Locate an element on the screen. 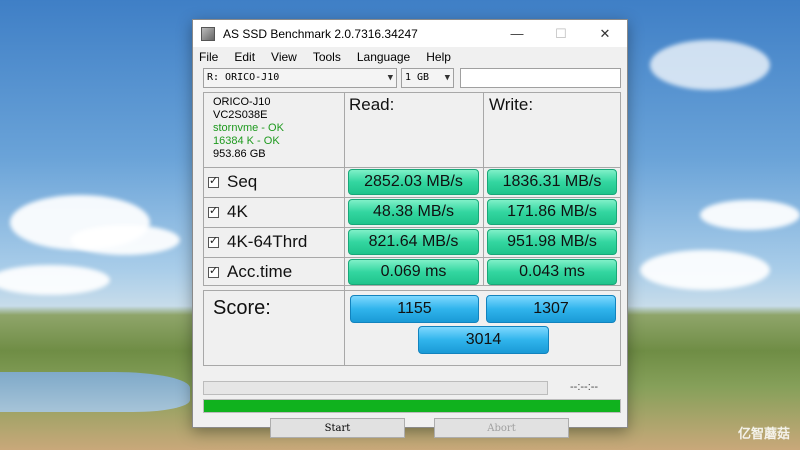 The height and width of the screenshot is (450, 800). start-button: Start is located at coordinates (337, 428).